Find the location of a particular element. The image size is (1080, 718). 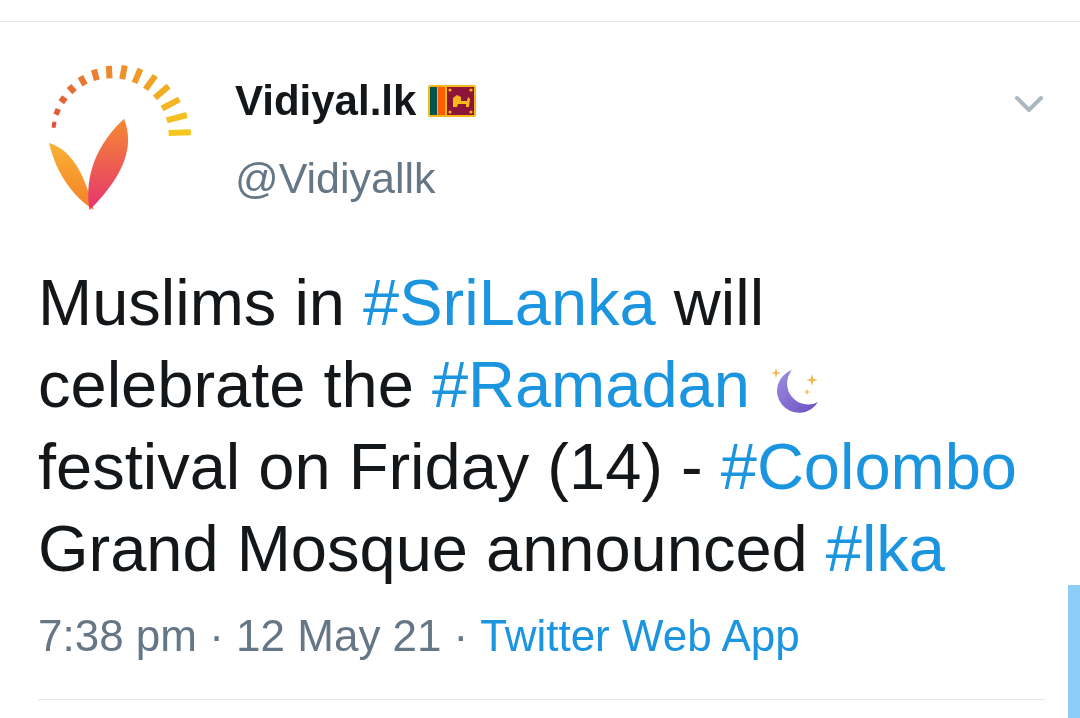

more-options-button is located at coordinates (1029, 104).